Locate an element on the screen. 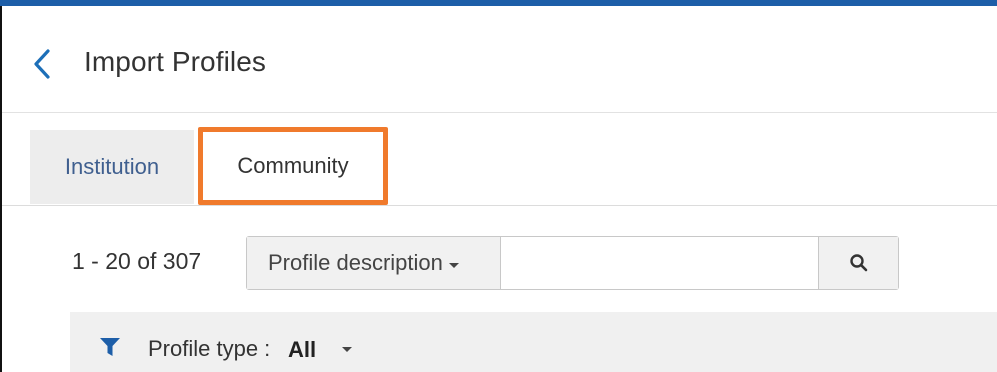 The height and width of the screenshot is (372, 997). chevron-left-icon is located at coordinates (42, 64).